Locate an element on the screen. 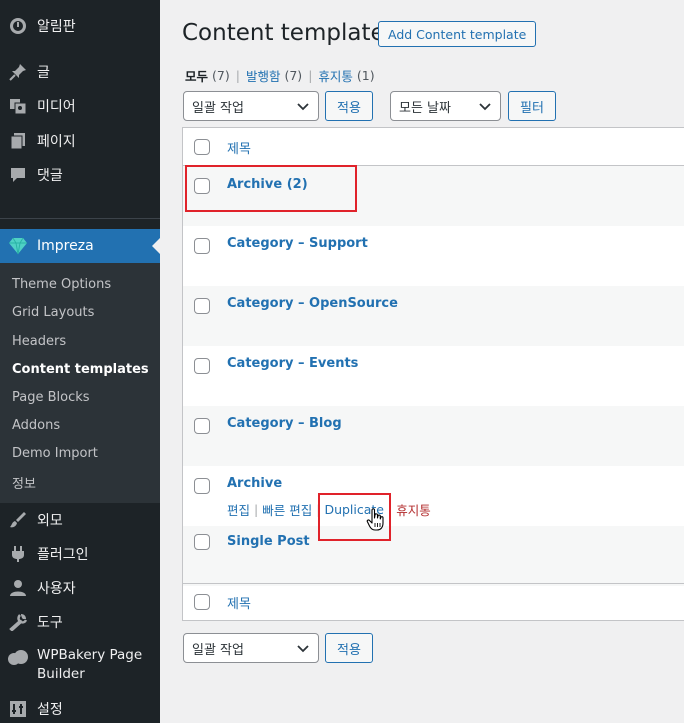 The image size is (684, 723). menu-users-label: 사용자 is located at coordinates (56, 589).